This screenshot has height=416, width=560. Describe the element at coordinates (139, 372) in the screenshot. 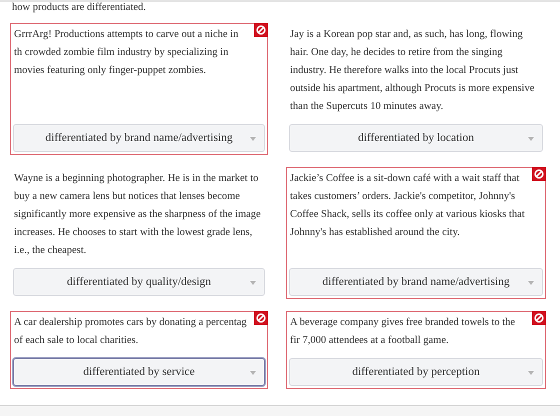

I see `answer-dropdown: differentiated by service` at that location.